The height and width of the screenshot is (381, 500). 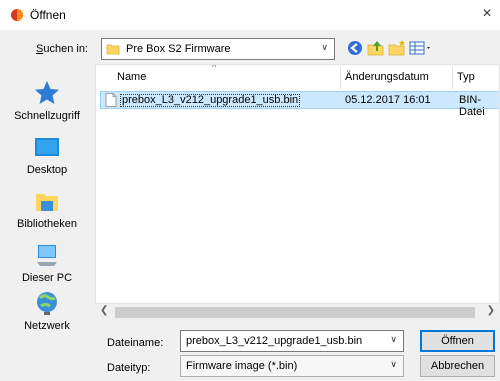 I want to click on place-network: Netzwerk, so click(x=47, y=310).